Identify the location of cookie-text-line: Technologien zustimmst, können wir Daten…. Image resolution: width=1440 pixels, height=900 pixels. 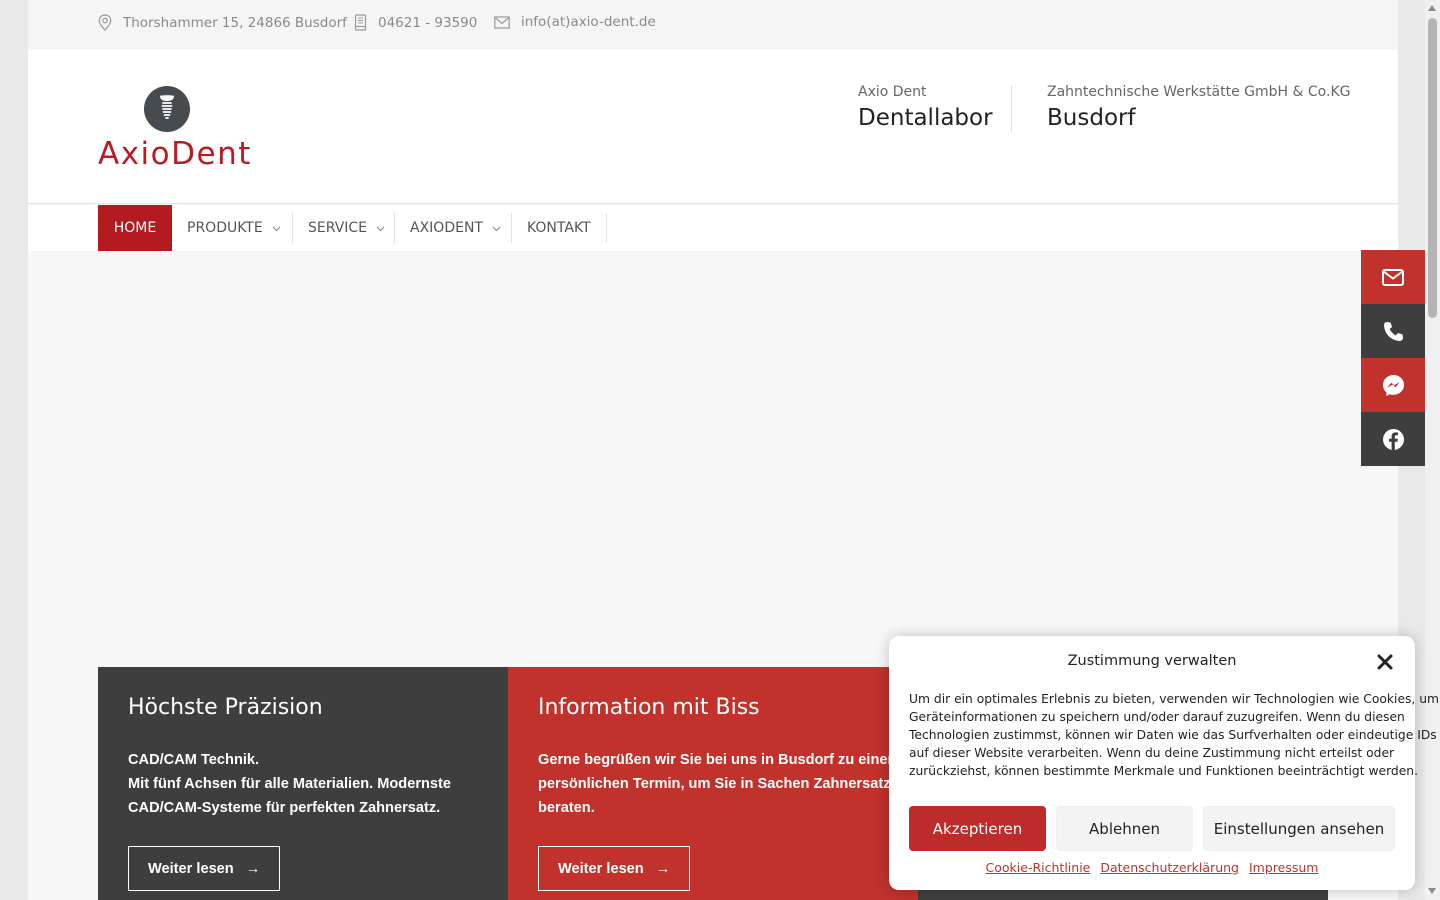
(1173, 735).